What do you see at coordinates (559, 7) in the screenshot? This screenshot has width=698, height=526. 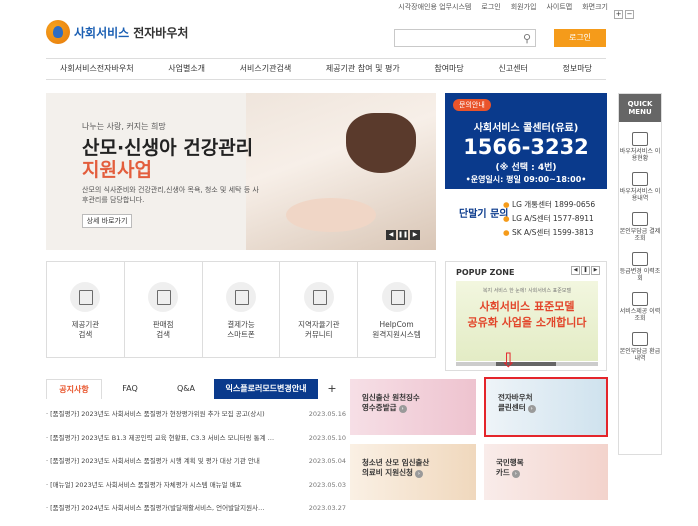 I see `sitemap-link: 사이트맵` at bounding box center [559, 7].